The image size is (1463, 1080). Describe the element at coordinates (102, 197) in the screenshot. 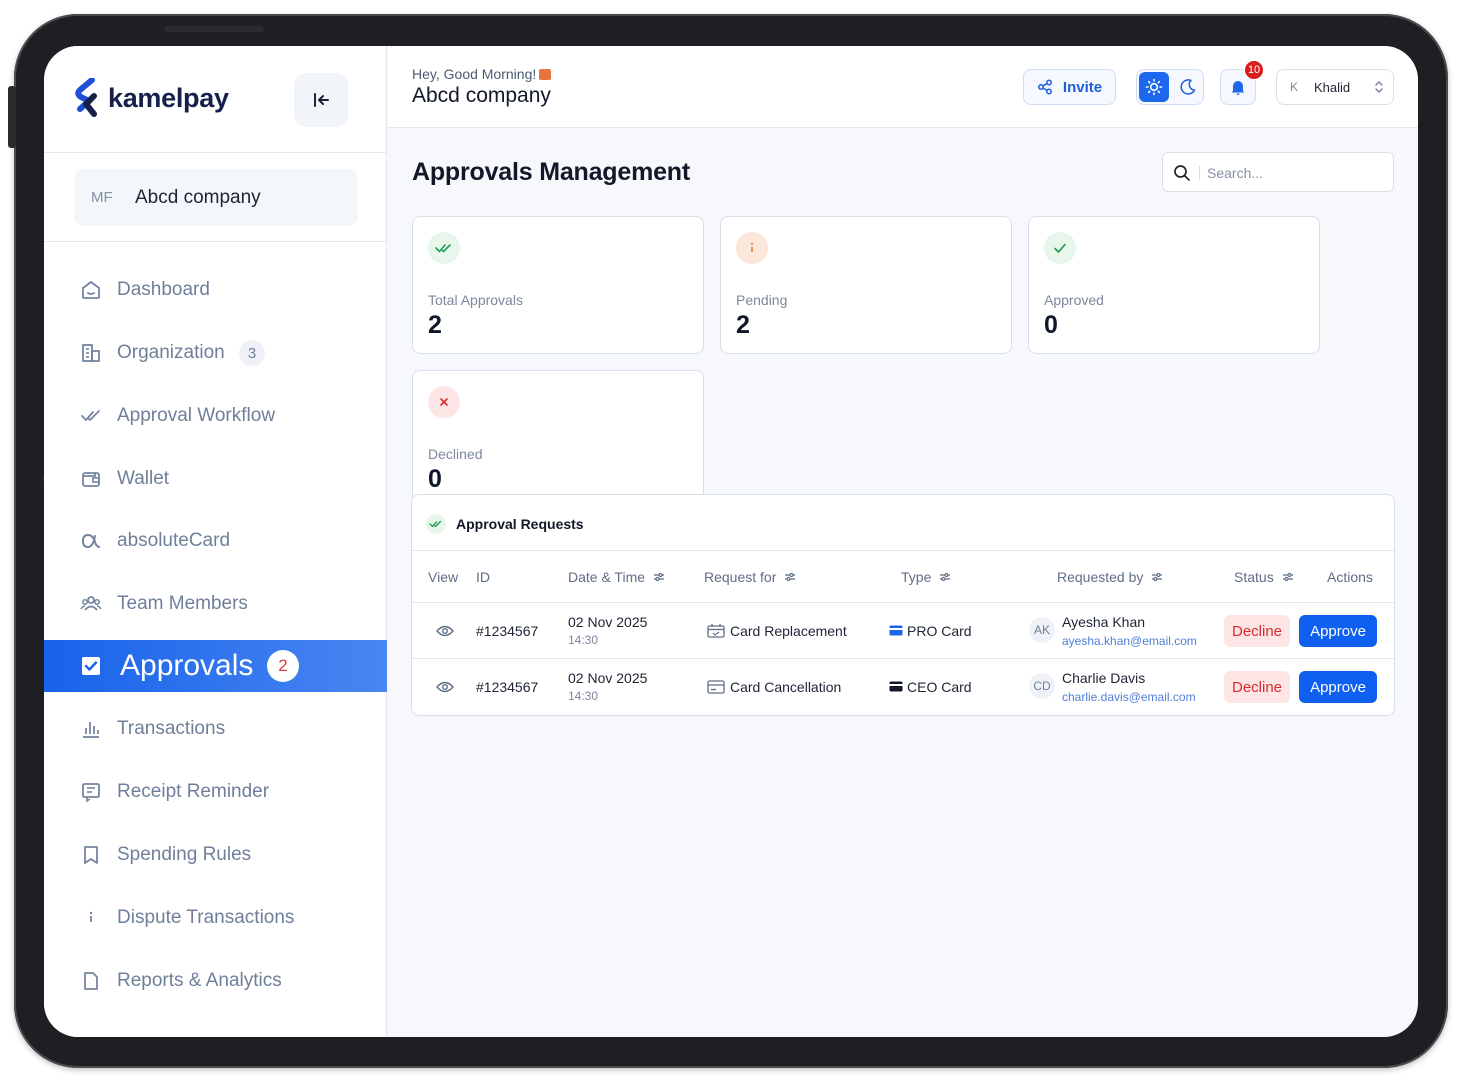

I see `company-avatar: MF` at that location.